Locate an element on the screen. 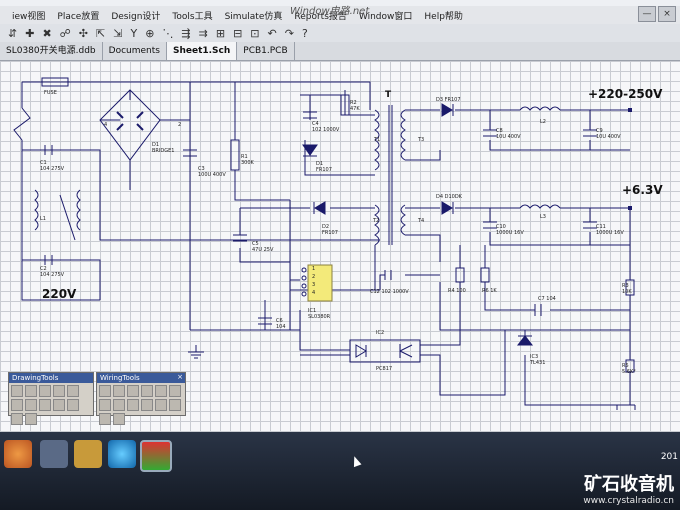 This screenshot has width=680, height=510. menu-place: Place放置 is located at coordinates (78, 15).